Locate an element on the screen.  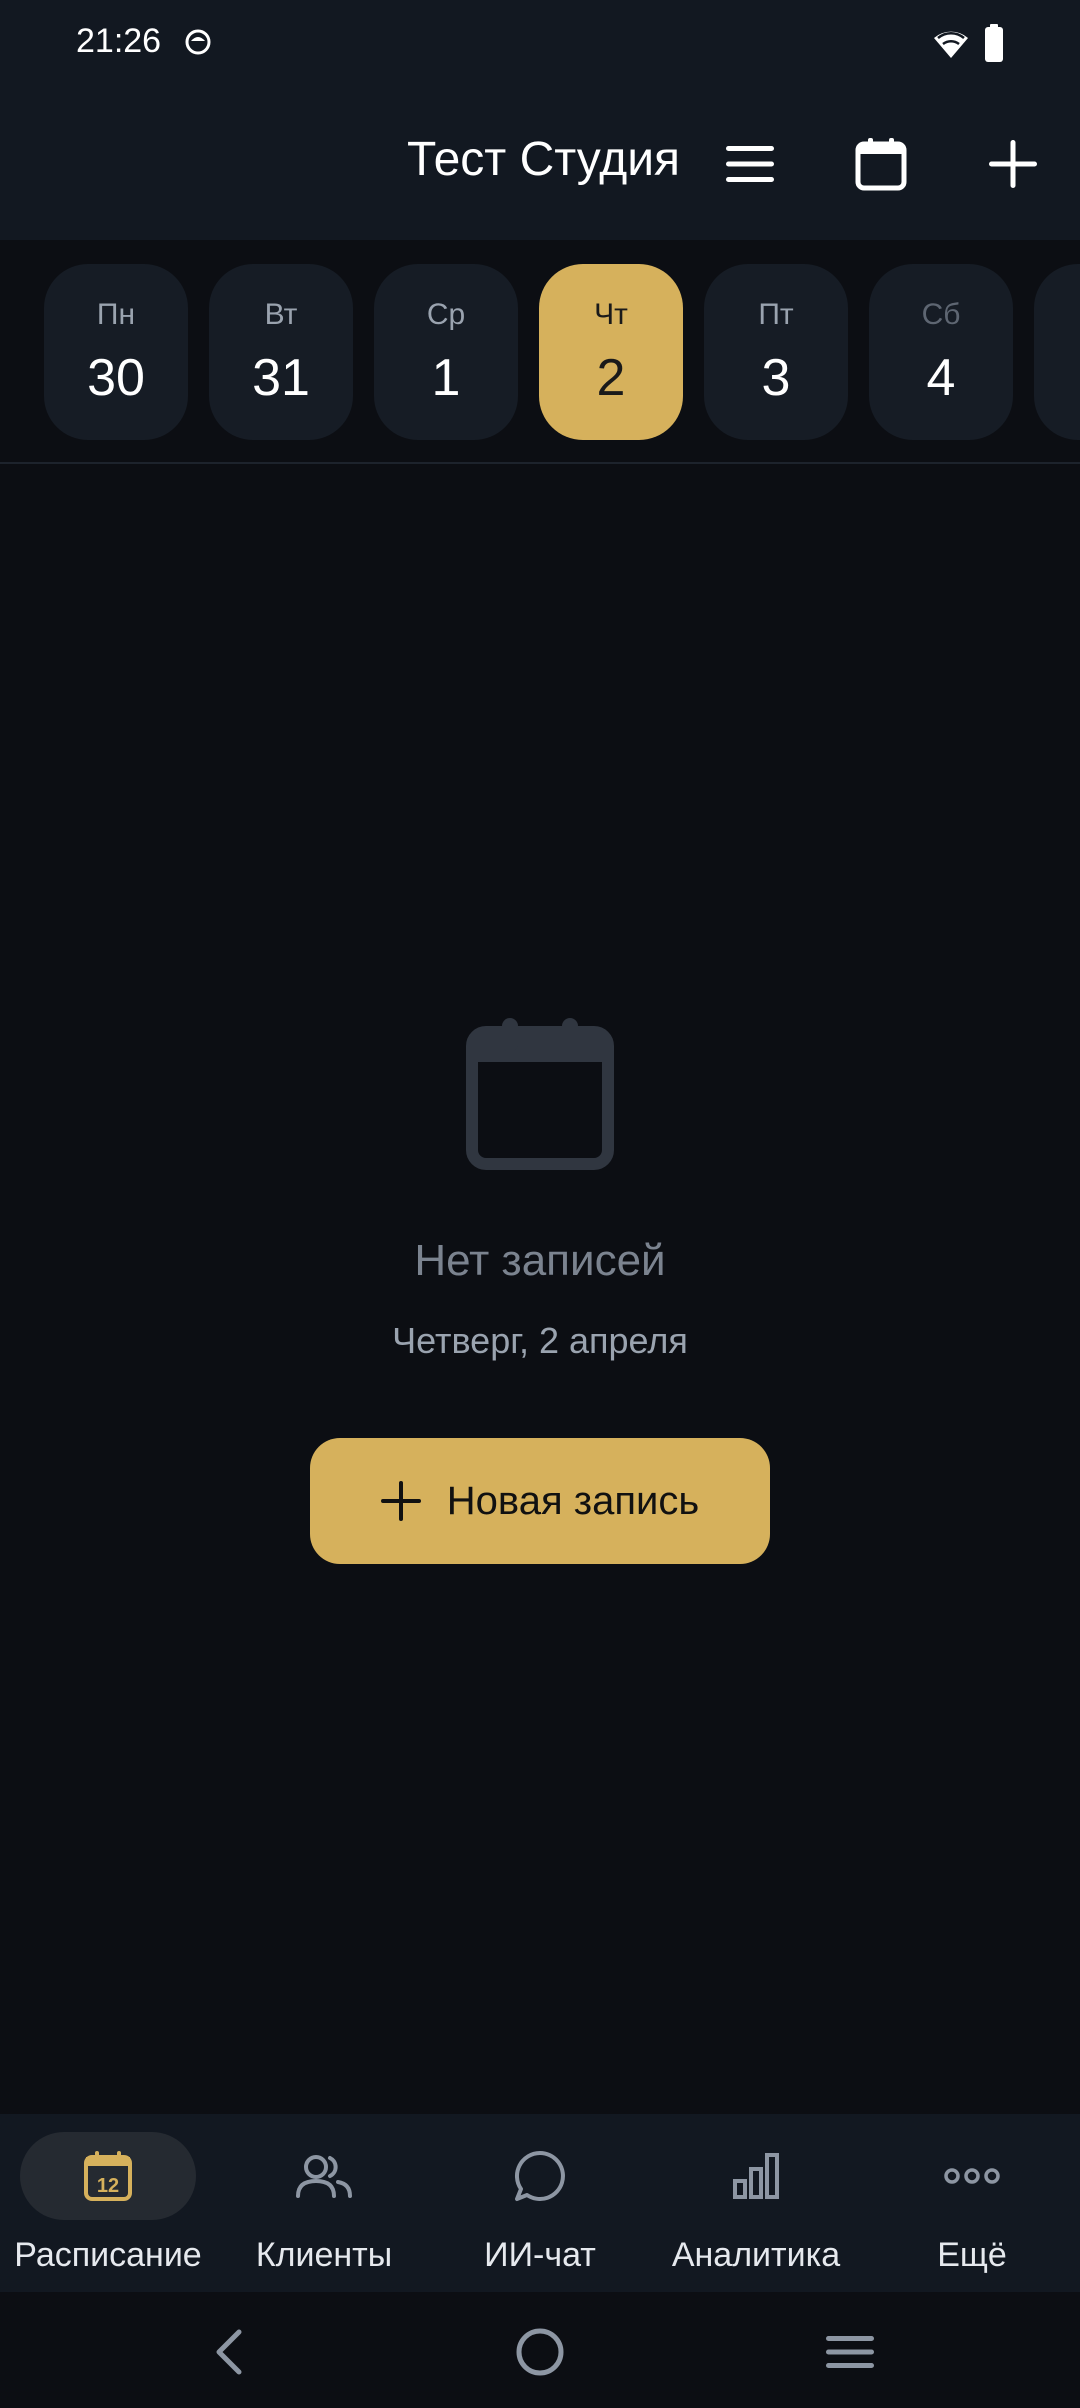
day-card-partial is located at coordinates (1057, 352).